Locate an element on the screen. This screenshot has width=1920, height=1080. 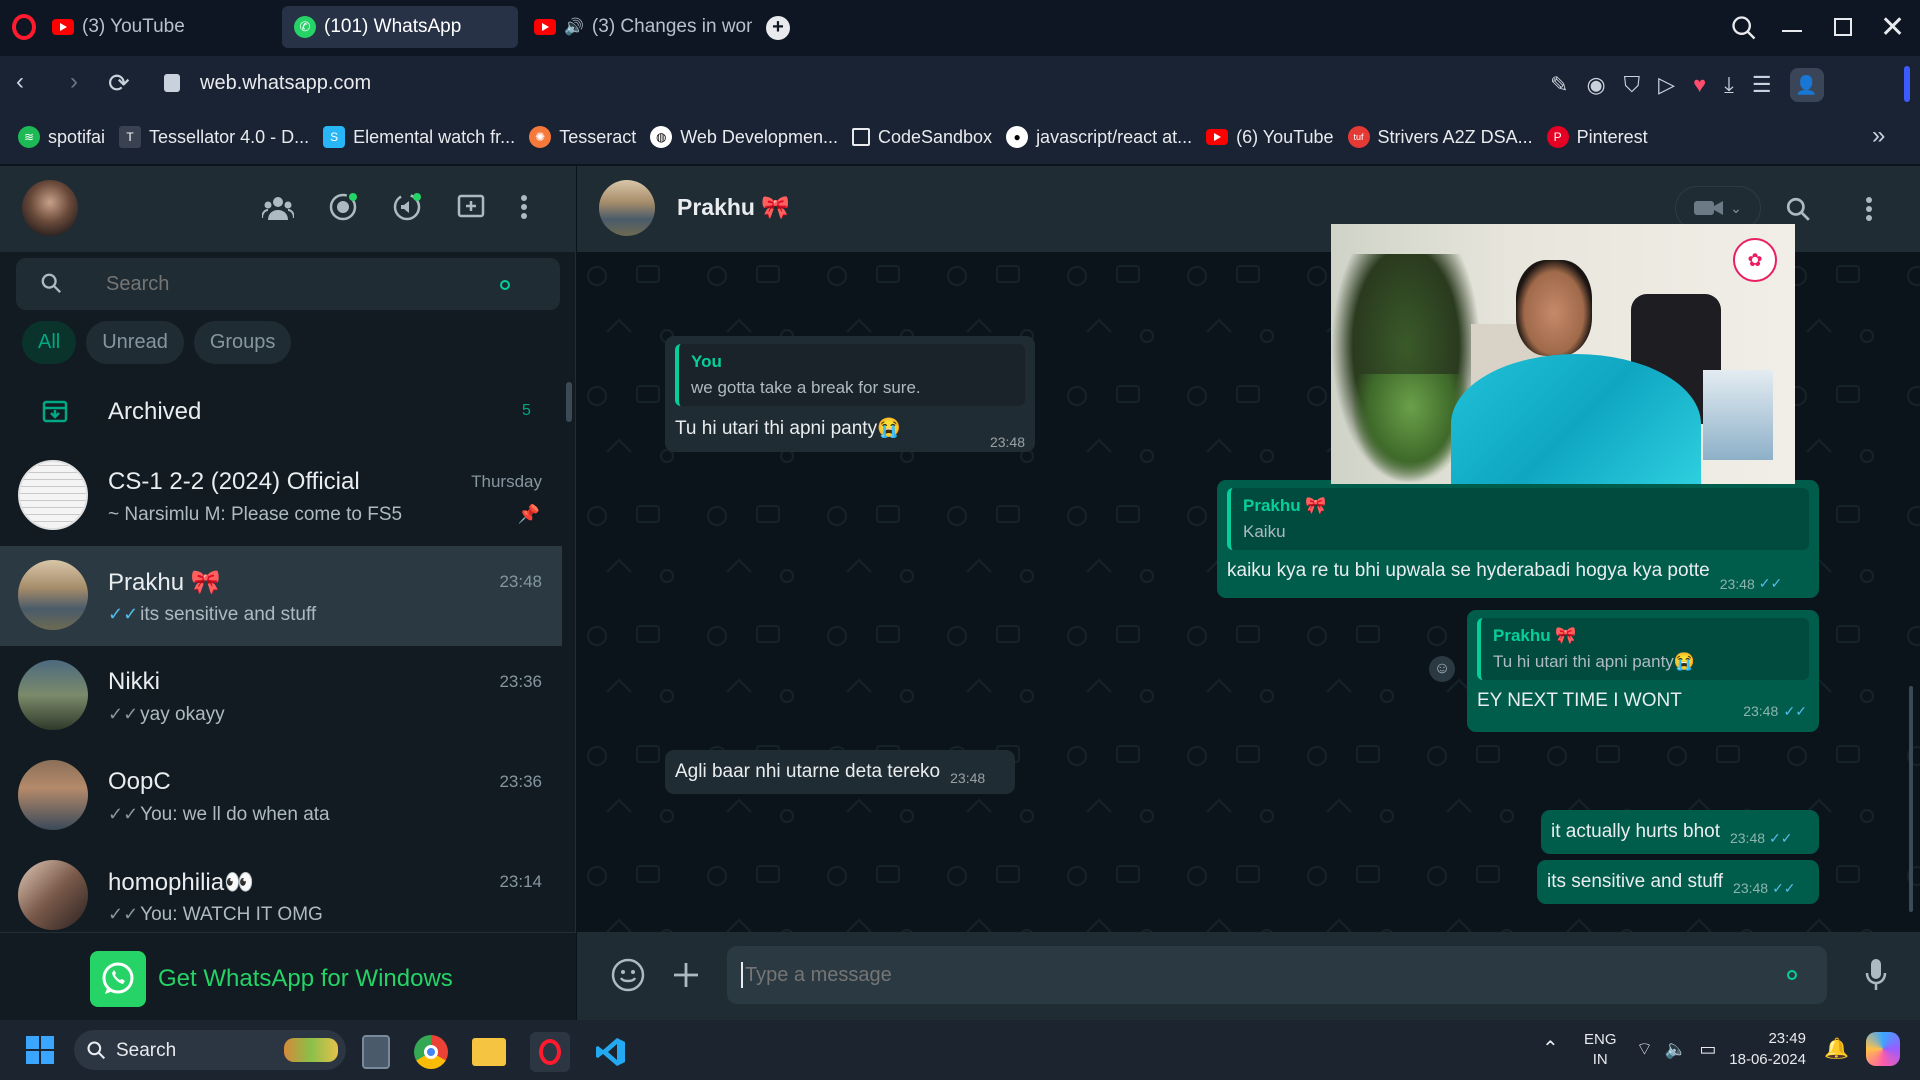
message-bubble-outgoing: its sensitive and stuff 23:48 ✓✓ is located at coordinates (1678, 882).